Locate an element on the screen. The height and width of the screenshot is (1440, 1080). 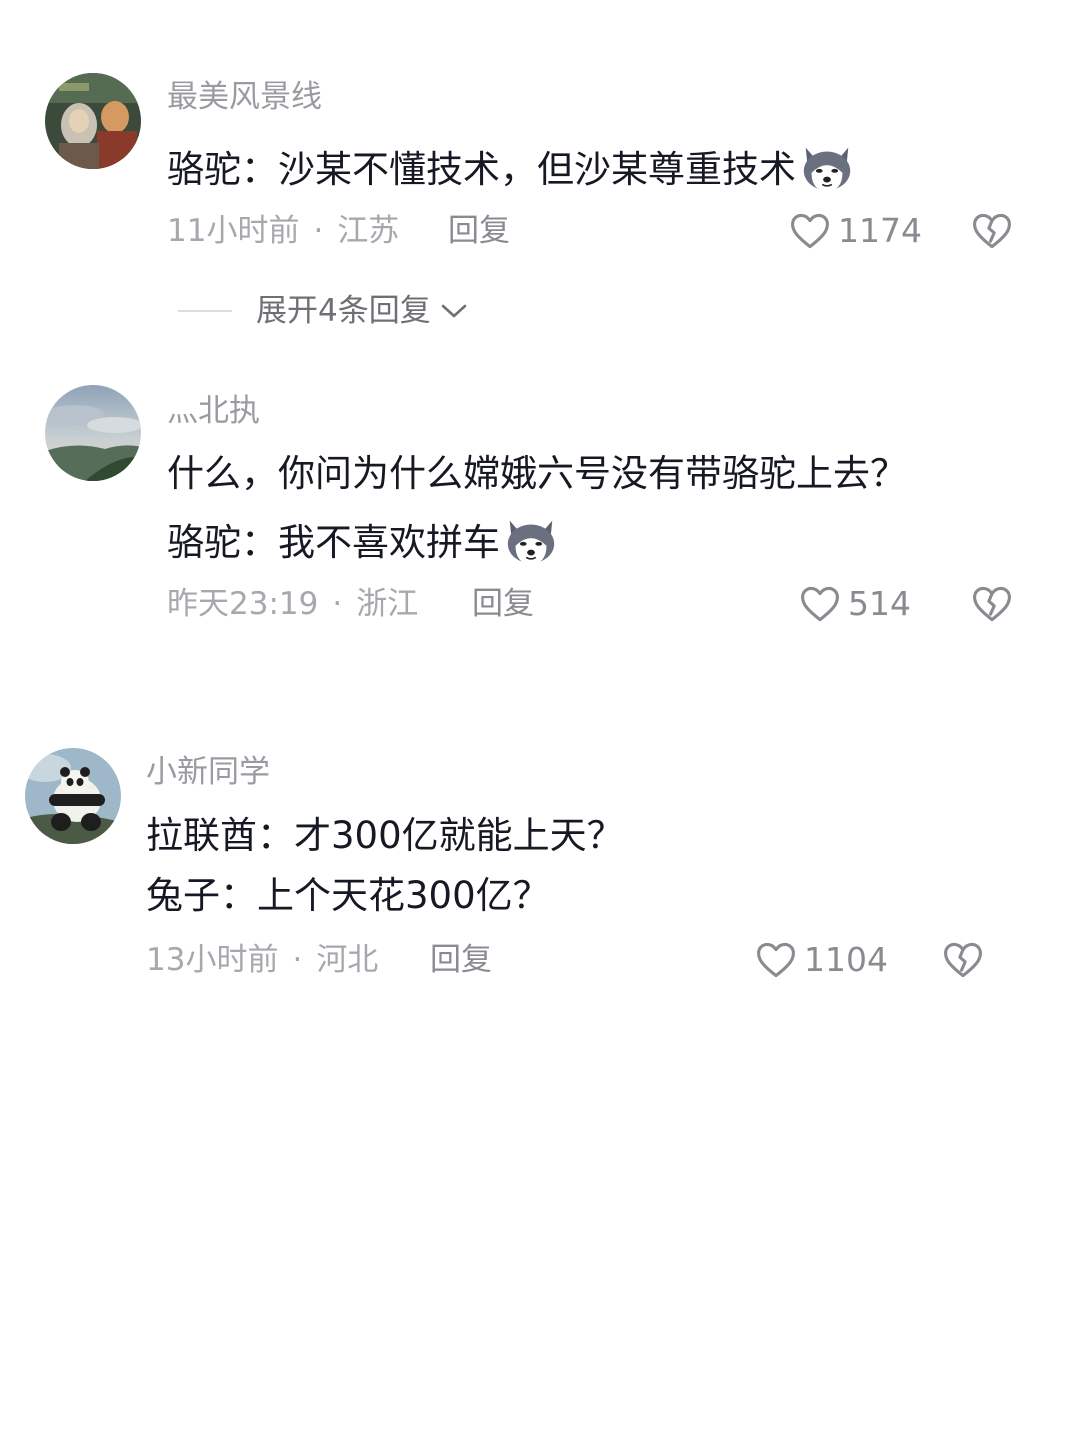
comment-meta: 11小时前 · 江苏 is located at coordinates (283, 231).